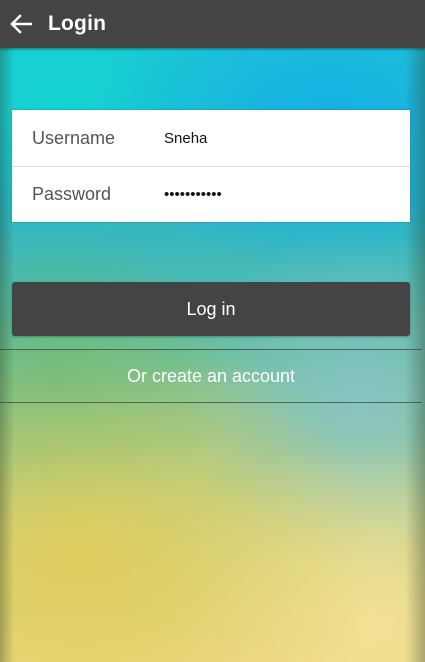 Image resolution: width=425 pixels, height=662 pixels. What do you see at coordinates (211, 309) in the screenshot?
I see `login-button: Log in` at bounding box center [211, 309].